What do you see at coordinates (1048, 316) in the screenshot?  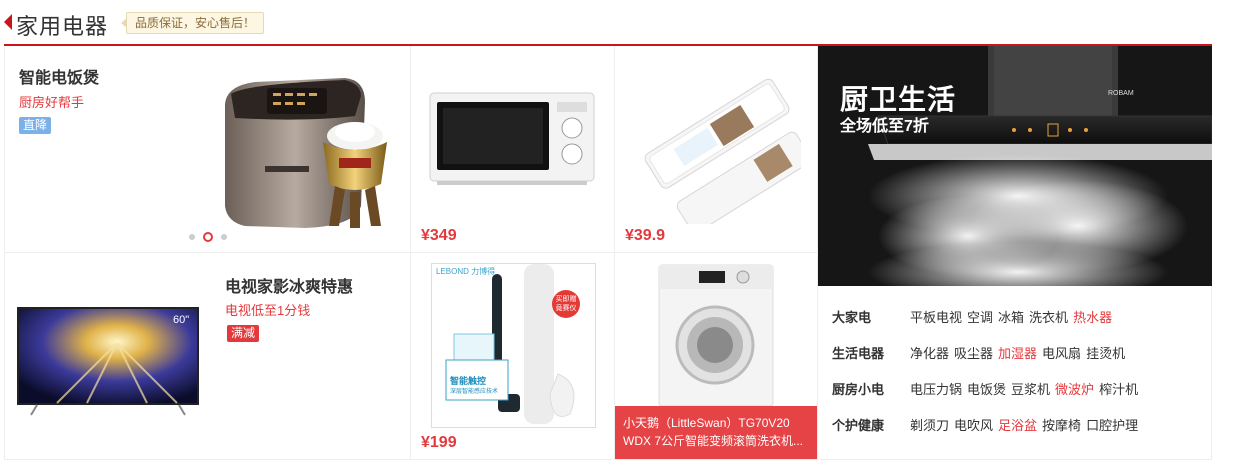 I see `category-link: 洗衣机` at bounding box center [1048, 316].